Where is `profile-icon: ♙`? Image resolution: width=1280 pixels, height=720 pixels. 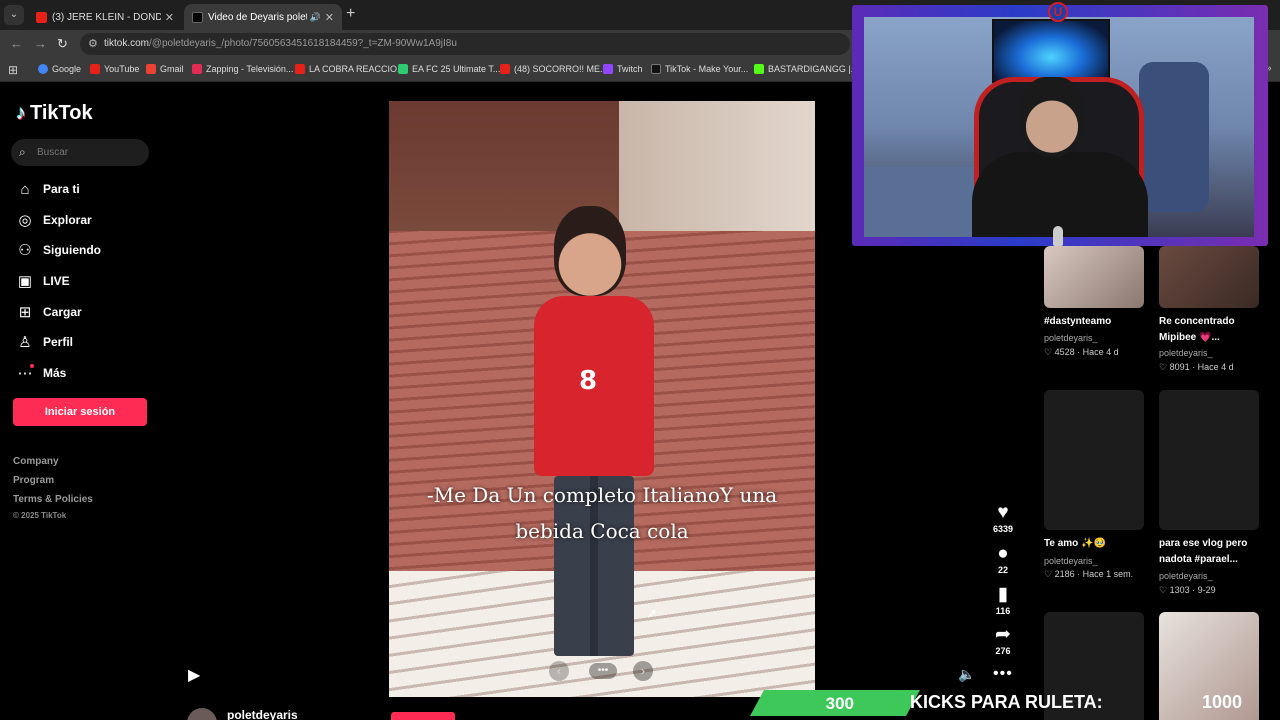 profile-icon: ♙ is located at coordinates (25, 342).